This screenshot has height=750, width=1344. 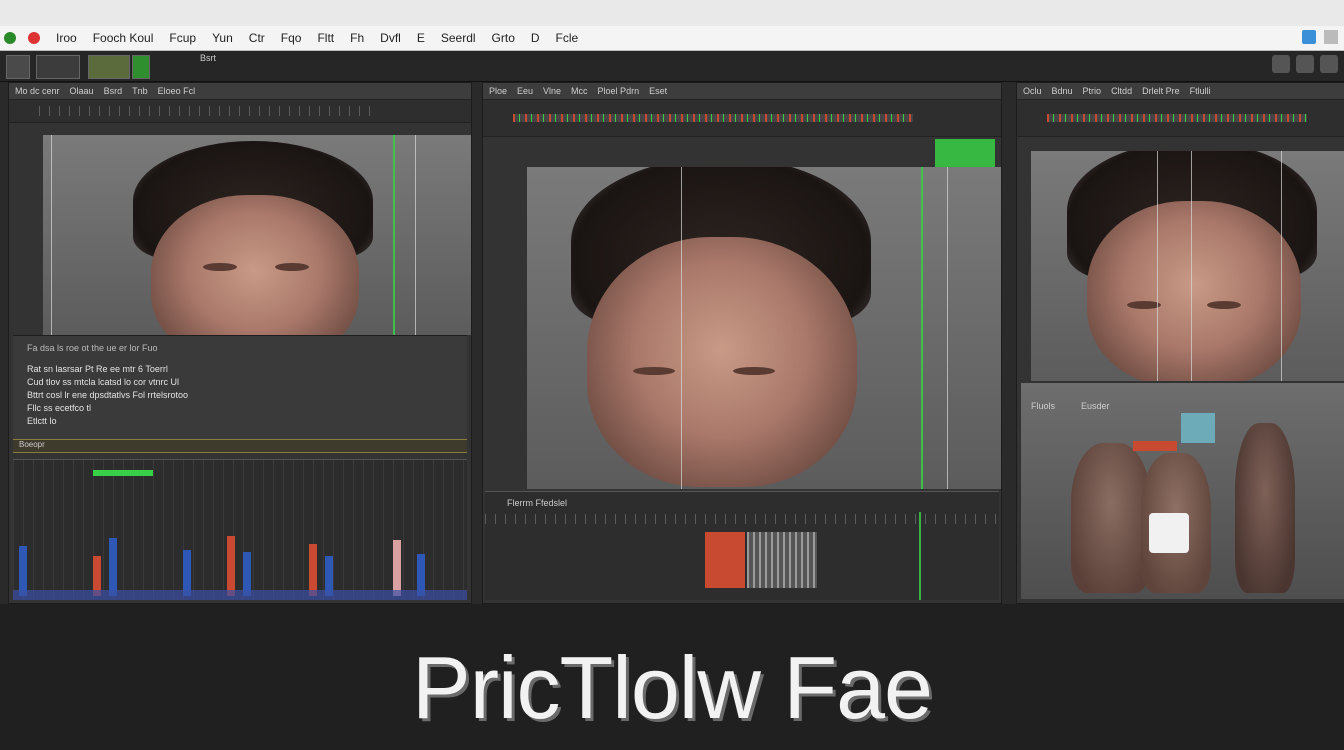 I want to click on left-track-floor, so click(x=240, y=595).